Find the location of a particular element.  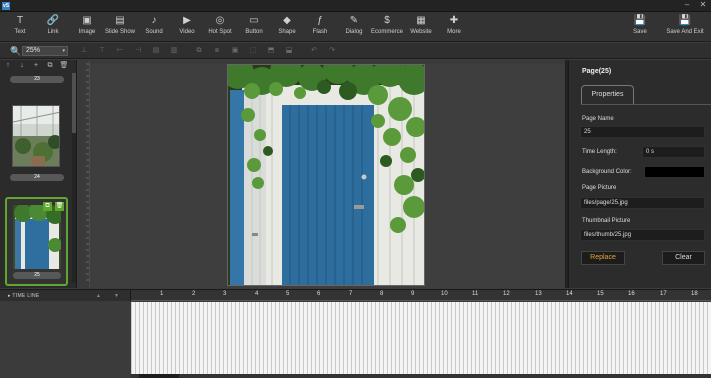

align-left-icon: ⊢ is located at coordinates (120, 51).